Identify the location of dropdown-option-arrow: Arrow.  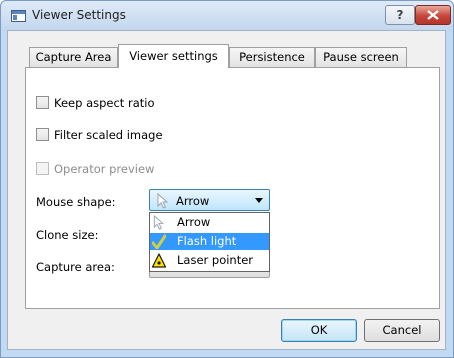
(209, 222).